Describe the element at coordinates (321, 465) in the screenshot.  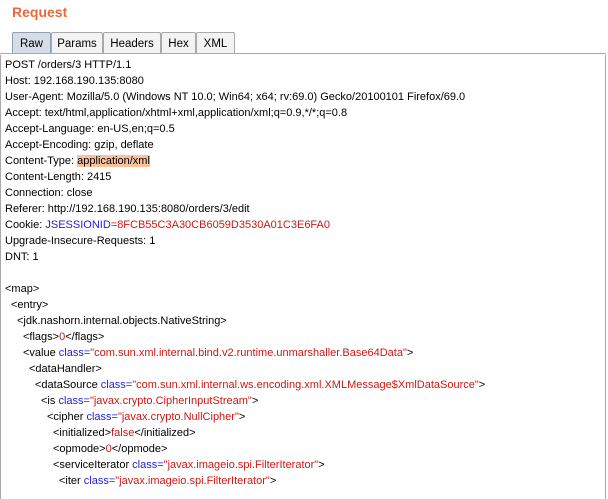
I see `xml-si-end: >` at that location.